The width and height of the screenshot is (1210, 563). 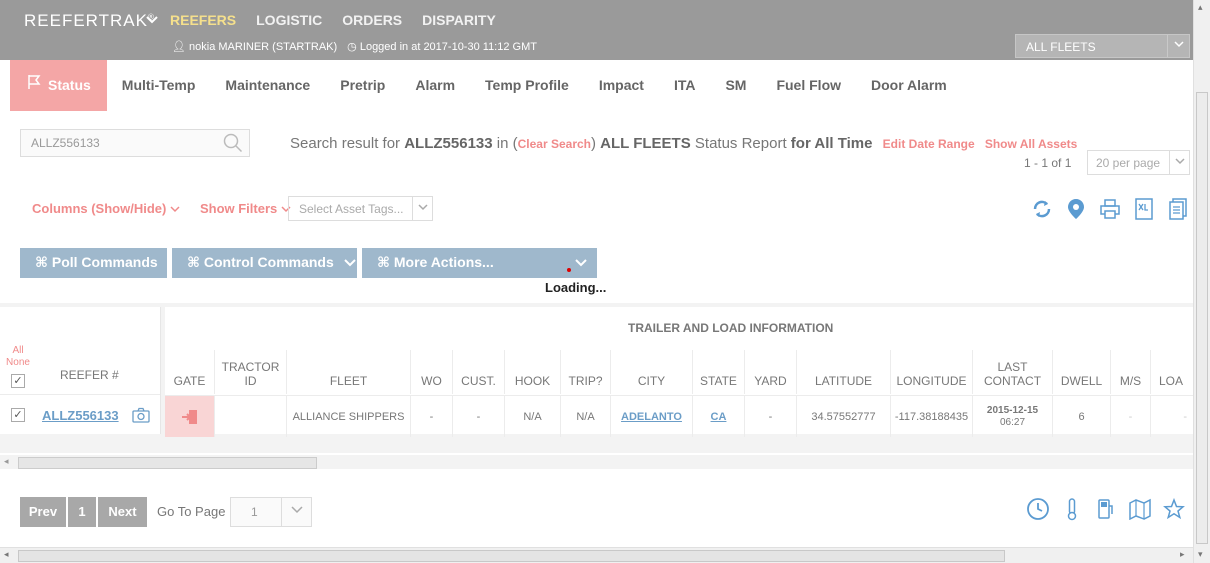 What do you see at coordinates (932, 372) in the screenshot?
I see `column-header-longitude: LONGITUDE` at bounding box center [932, 372].